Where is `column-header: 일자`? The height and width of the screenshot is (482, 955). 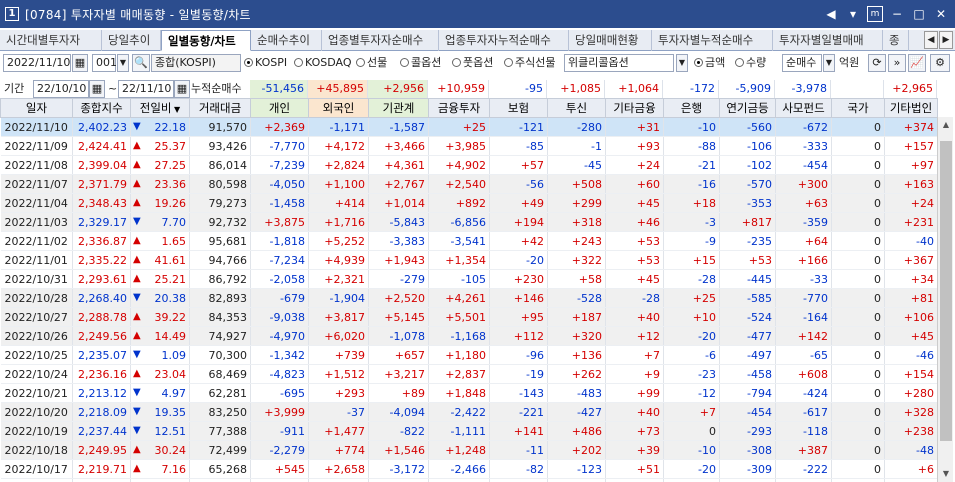
column-header: 일자 is located at coordinates (36, 108).